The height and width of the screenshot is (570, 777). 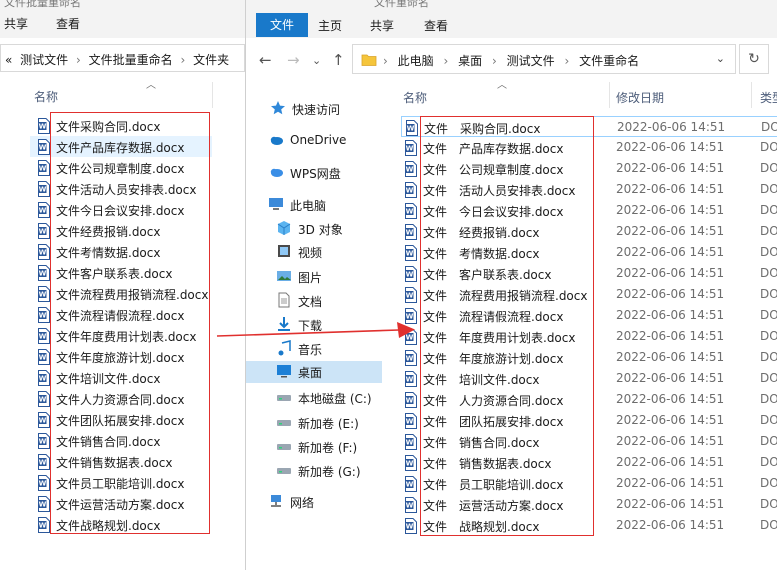 What do you see at coordinates (314, 301) in the screenshot?
I see `nav-item: 文档` at bounding box center [314, 301].